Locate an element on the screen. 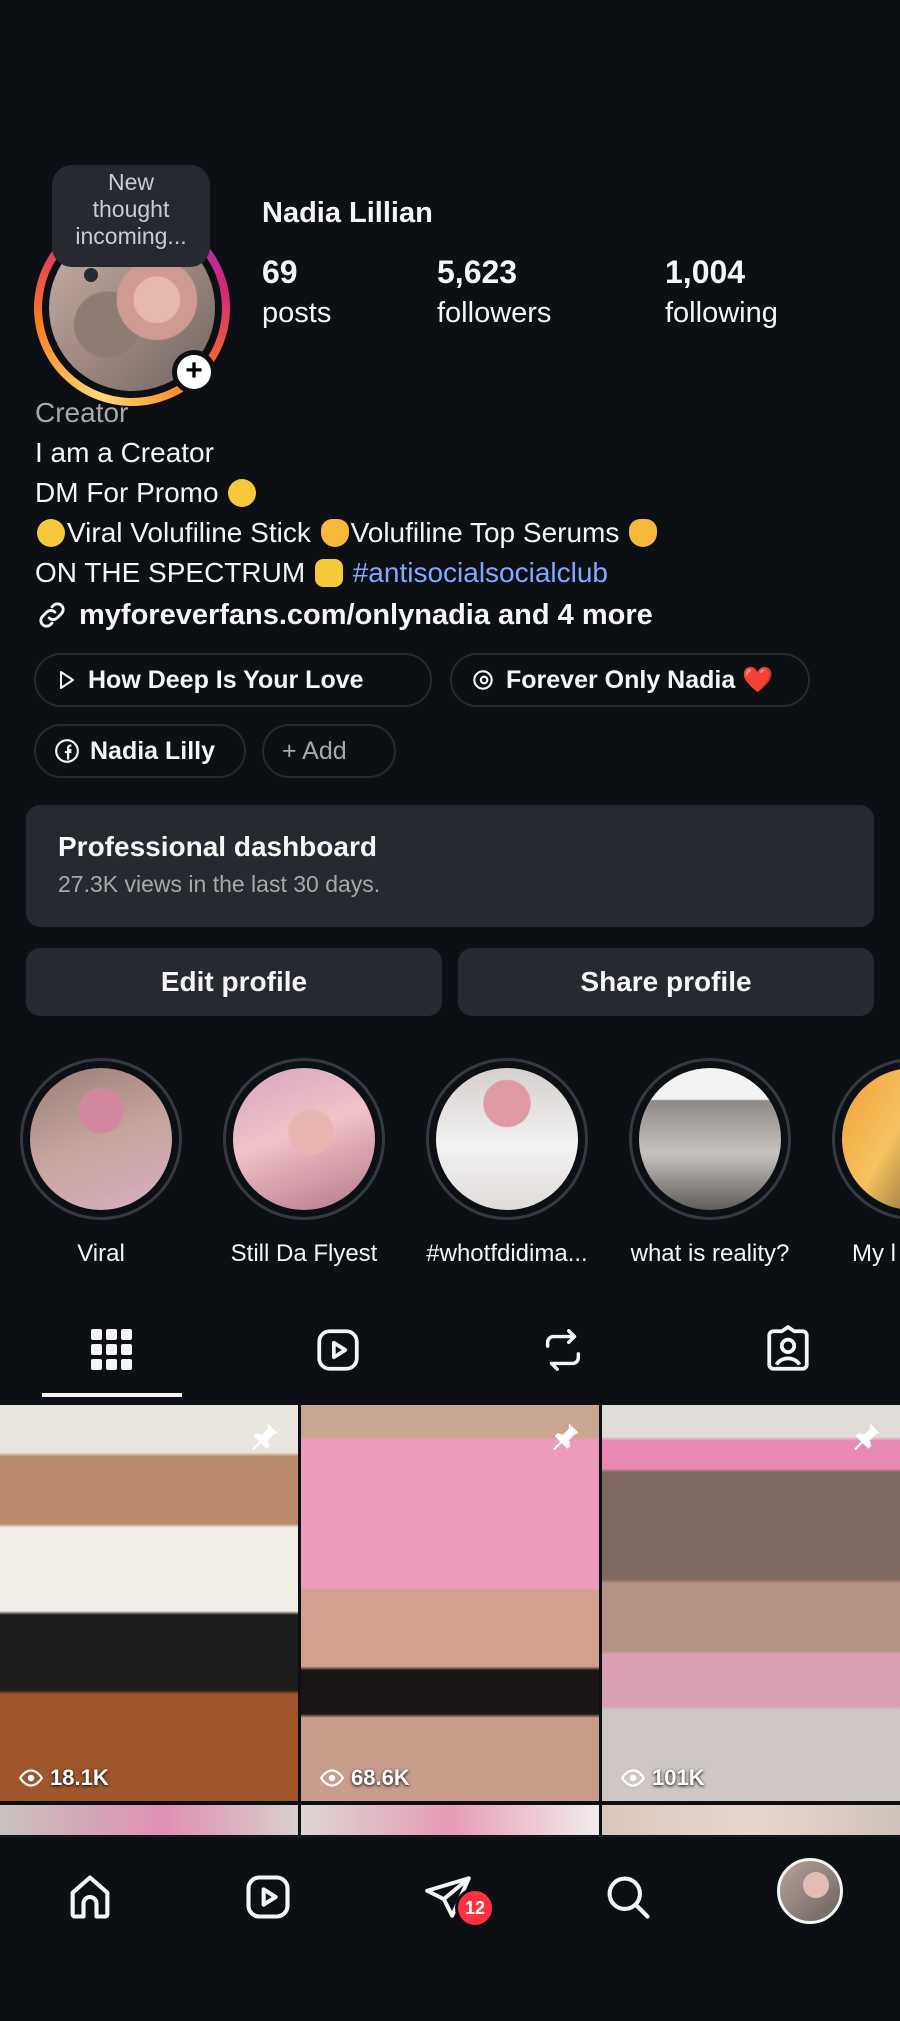 This screenshot has width=900, height=2021. tab-reposts is located at coordinates (563, 1350).